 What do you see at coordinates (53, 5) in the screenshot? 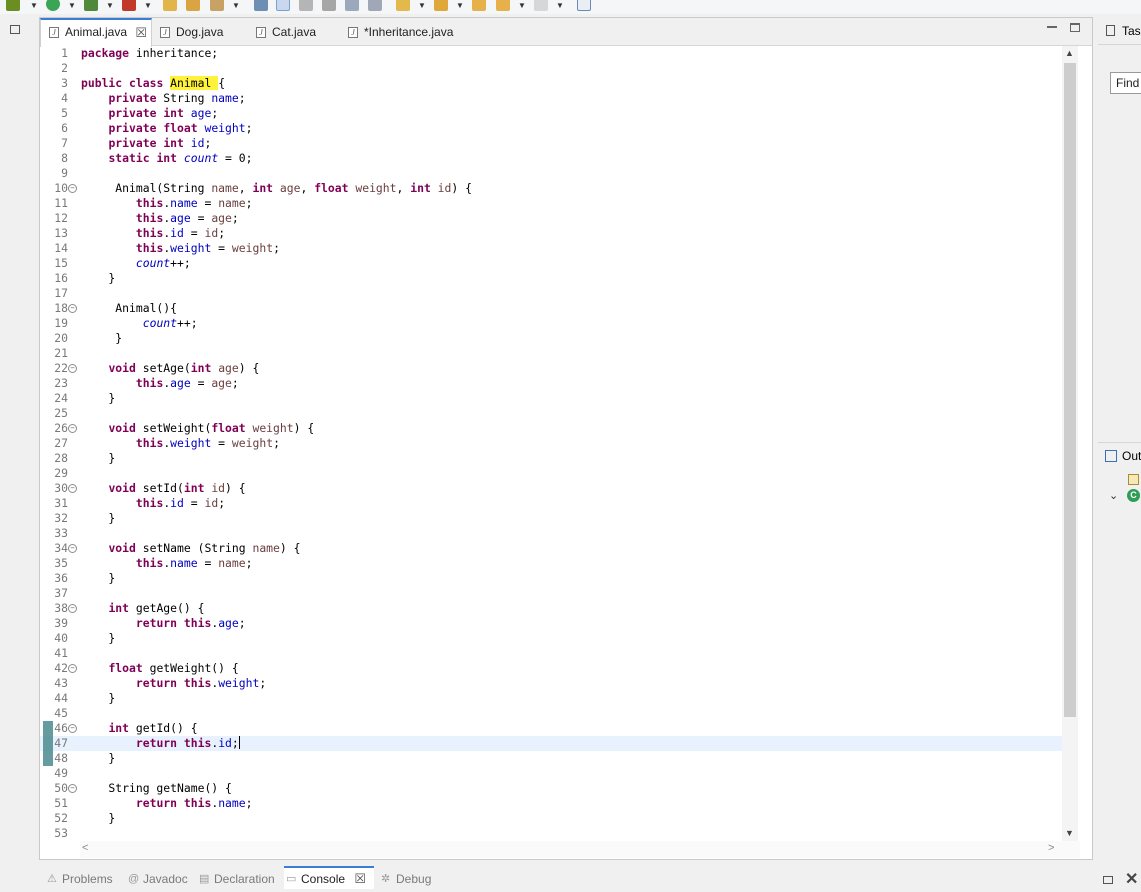
I see `run-icon` at bounding box center [53, 5].